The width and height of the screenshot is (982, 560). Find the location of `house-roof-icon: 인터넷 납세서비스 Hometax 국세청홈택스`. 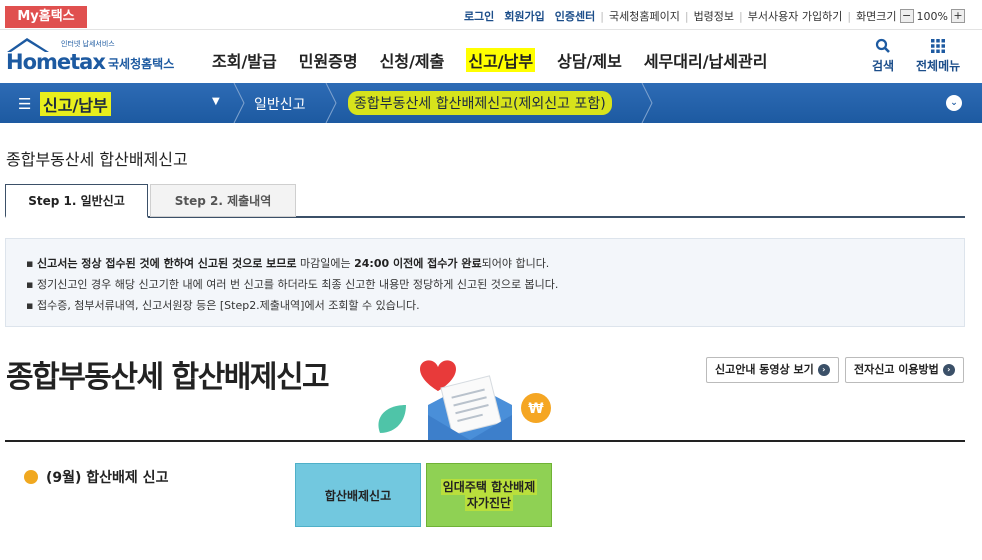

house-roof-icon: 인터넷 납세서비스 Hometax 국세청홈택스 is located at coordinates (90, 56).